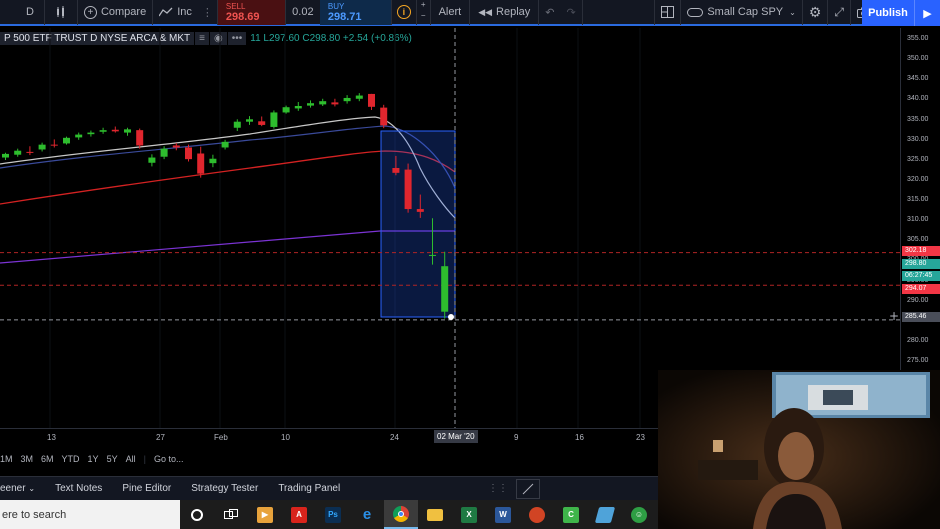 This screenshot has height=529, width=940. What do you see at coordinates (131, 459) in the screenshot?
I see `range-all: All` at bounding box center [131, 459].